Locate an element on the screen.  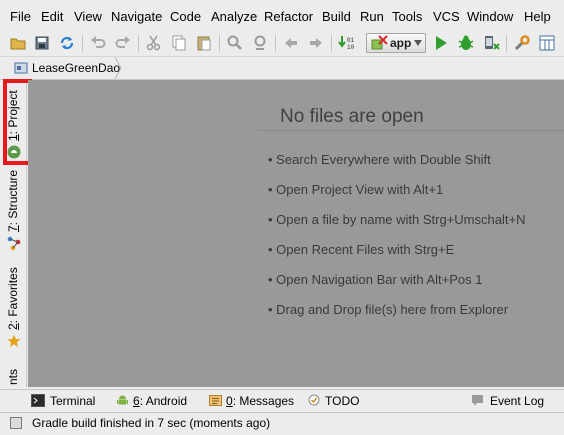
menu-tools: Tools is located at coordinates (407, 16).